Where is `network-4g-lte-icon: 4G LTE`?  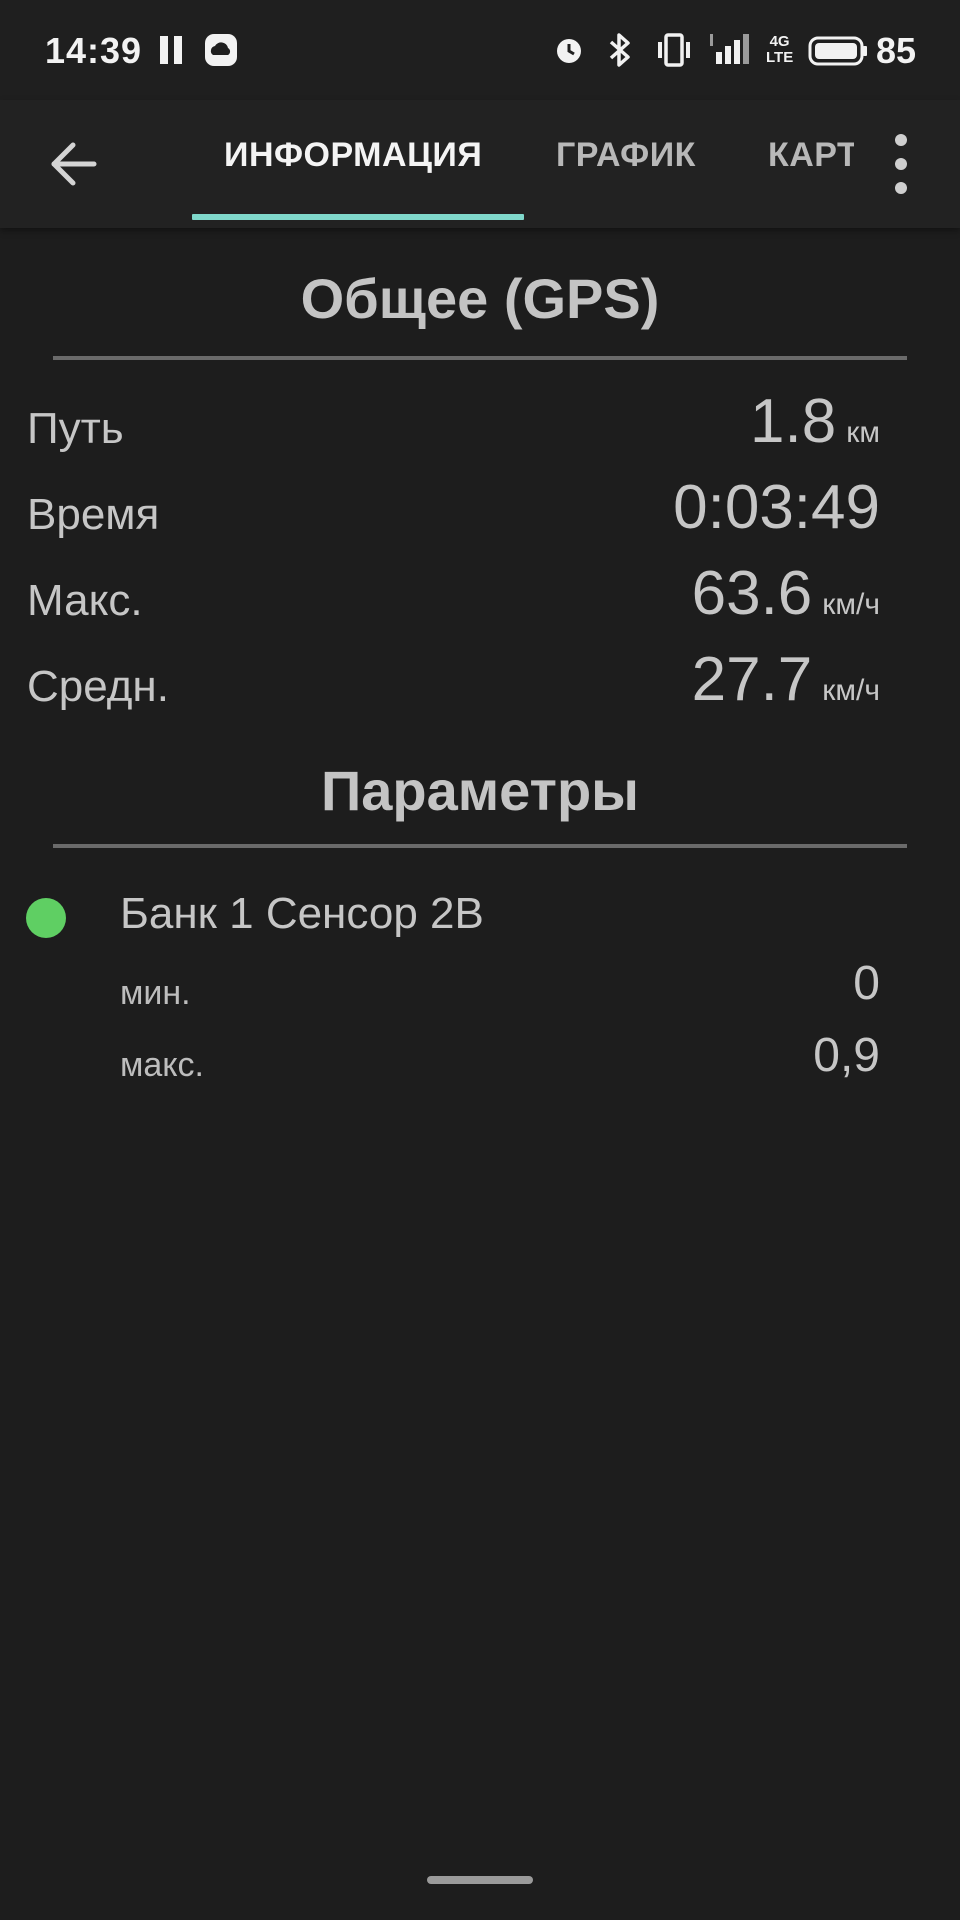
network-4g-lte-icon: 4G LTE is located at coordinates (780, 49).